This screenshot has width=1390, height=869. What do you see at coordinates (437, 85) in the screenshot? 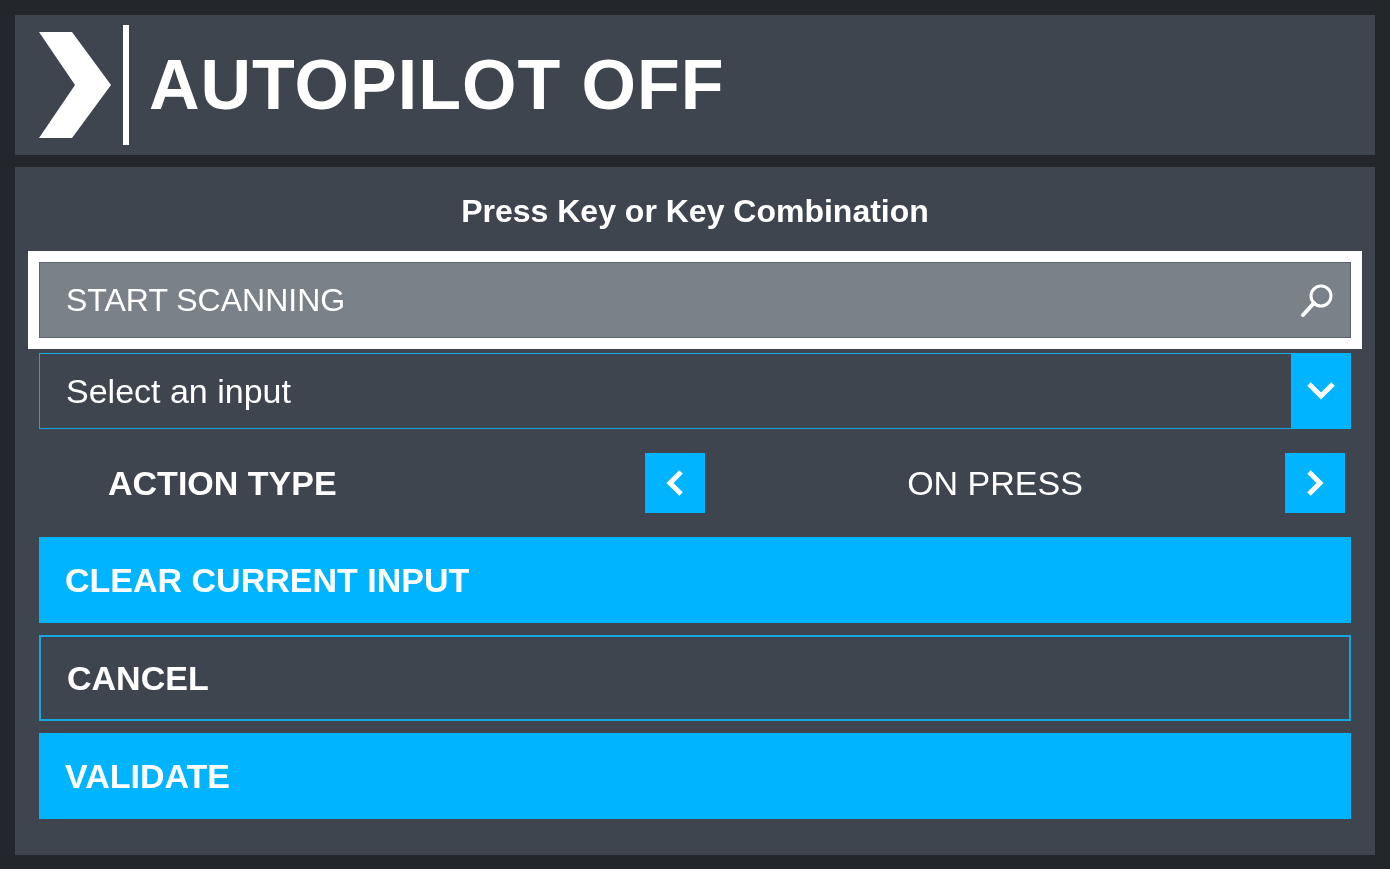
I see `window-title: AUTOPILOT OFF` at bounding box center [437, 85].